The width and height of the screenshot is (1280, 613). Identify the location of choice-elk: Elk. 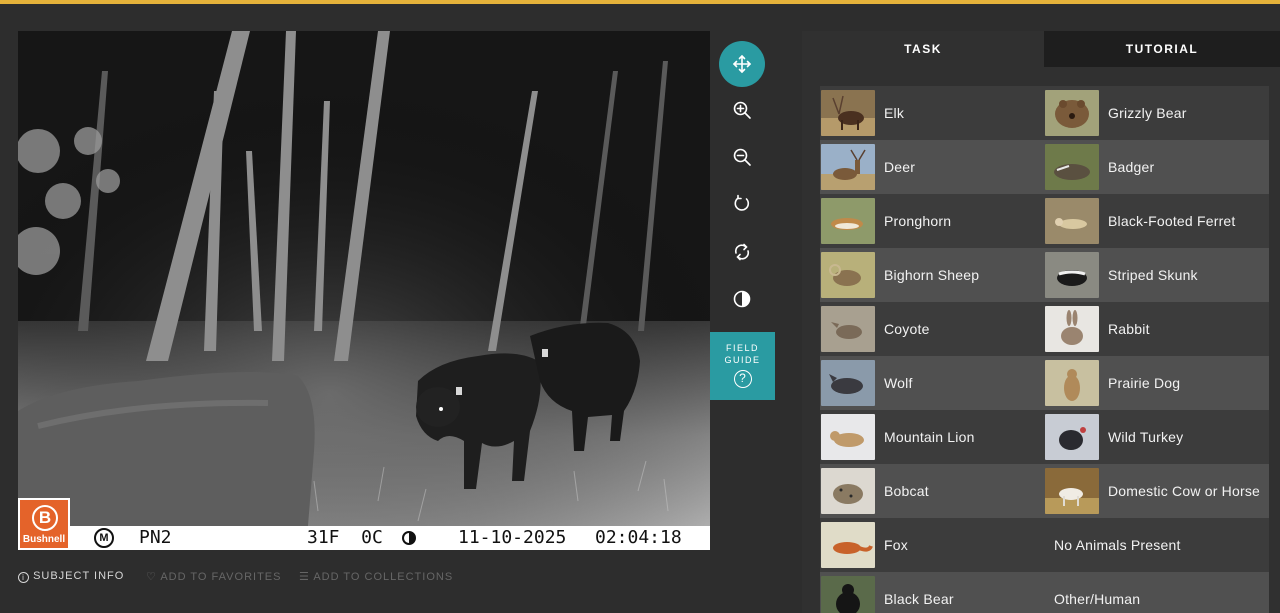
(932, 113).